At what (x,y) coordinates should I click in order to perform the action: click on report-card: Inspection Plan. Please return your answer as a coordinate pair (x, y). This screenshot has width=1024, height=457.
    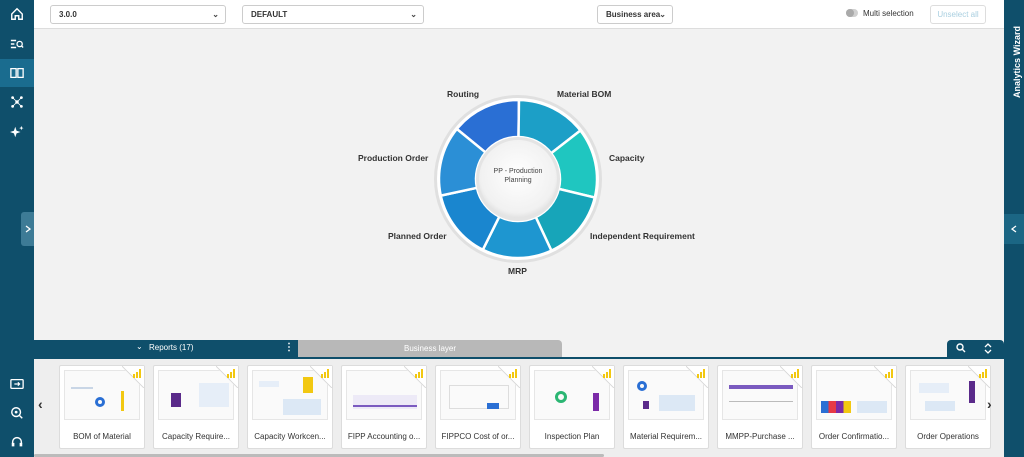
    Looking at the image, I should click on (572, 407).